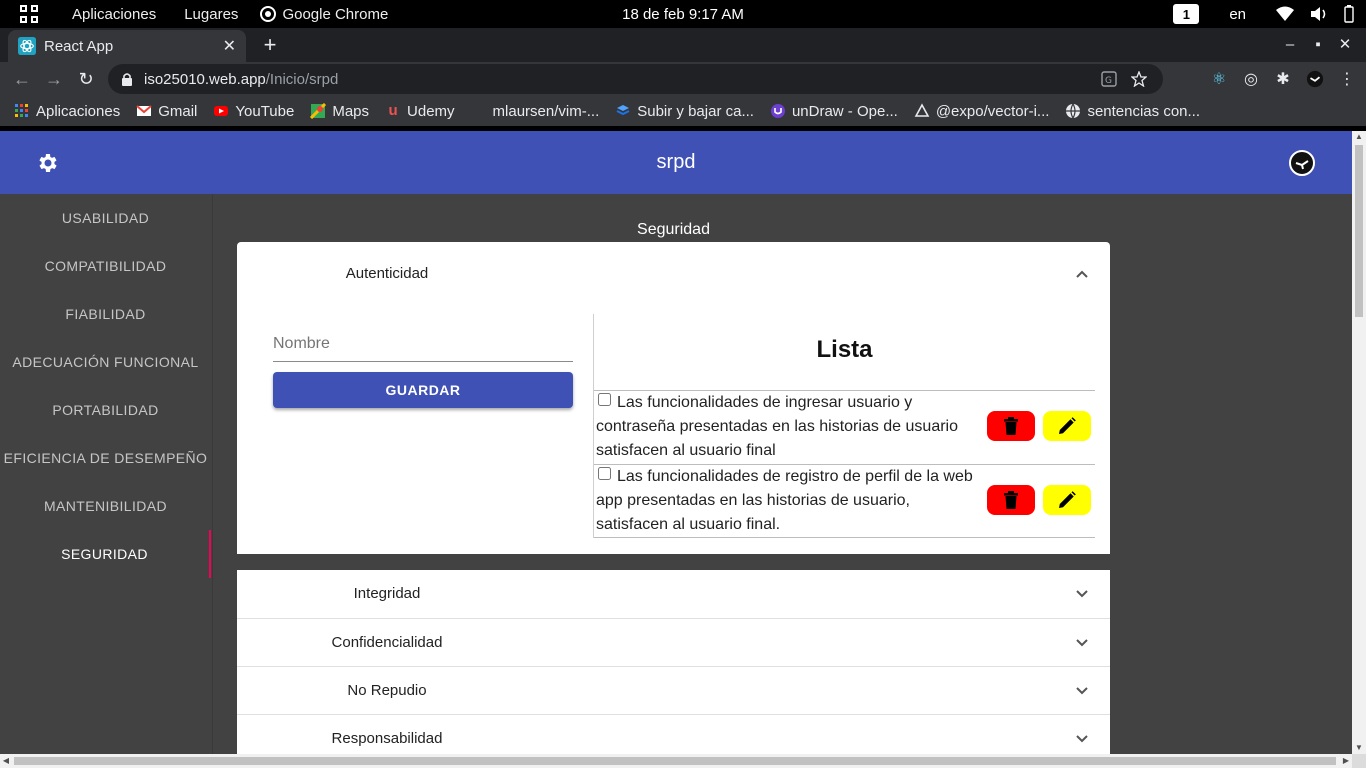 This screenshot has width=1366, height=768. I want to click on browser-tab: React App ✕, so click(127, 46).